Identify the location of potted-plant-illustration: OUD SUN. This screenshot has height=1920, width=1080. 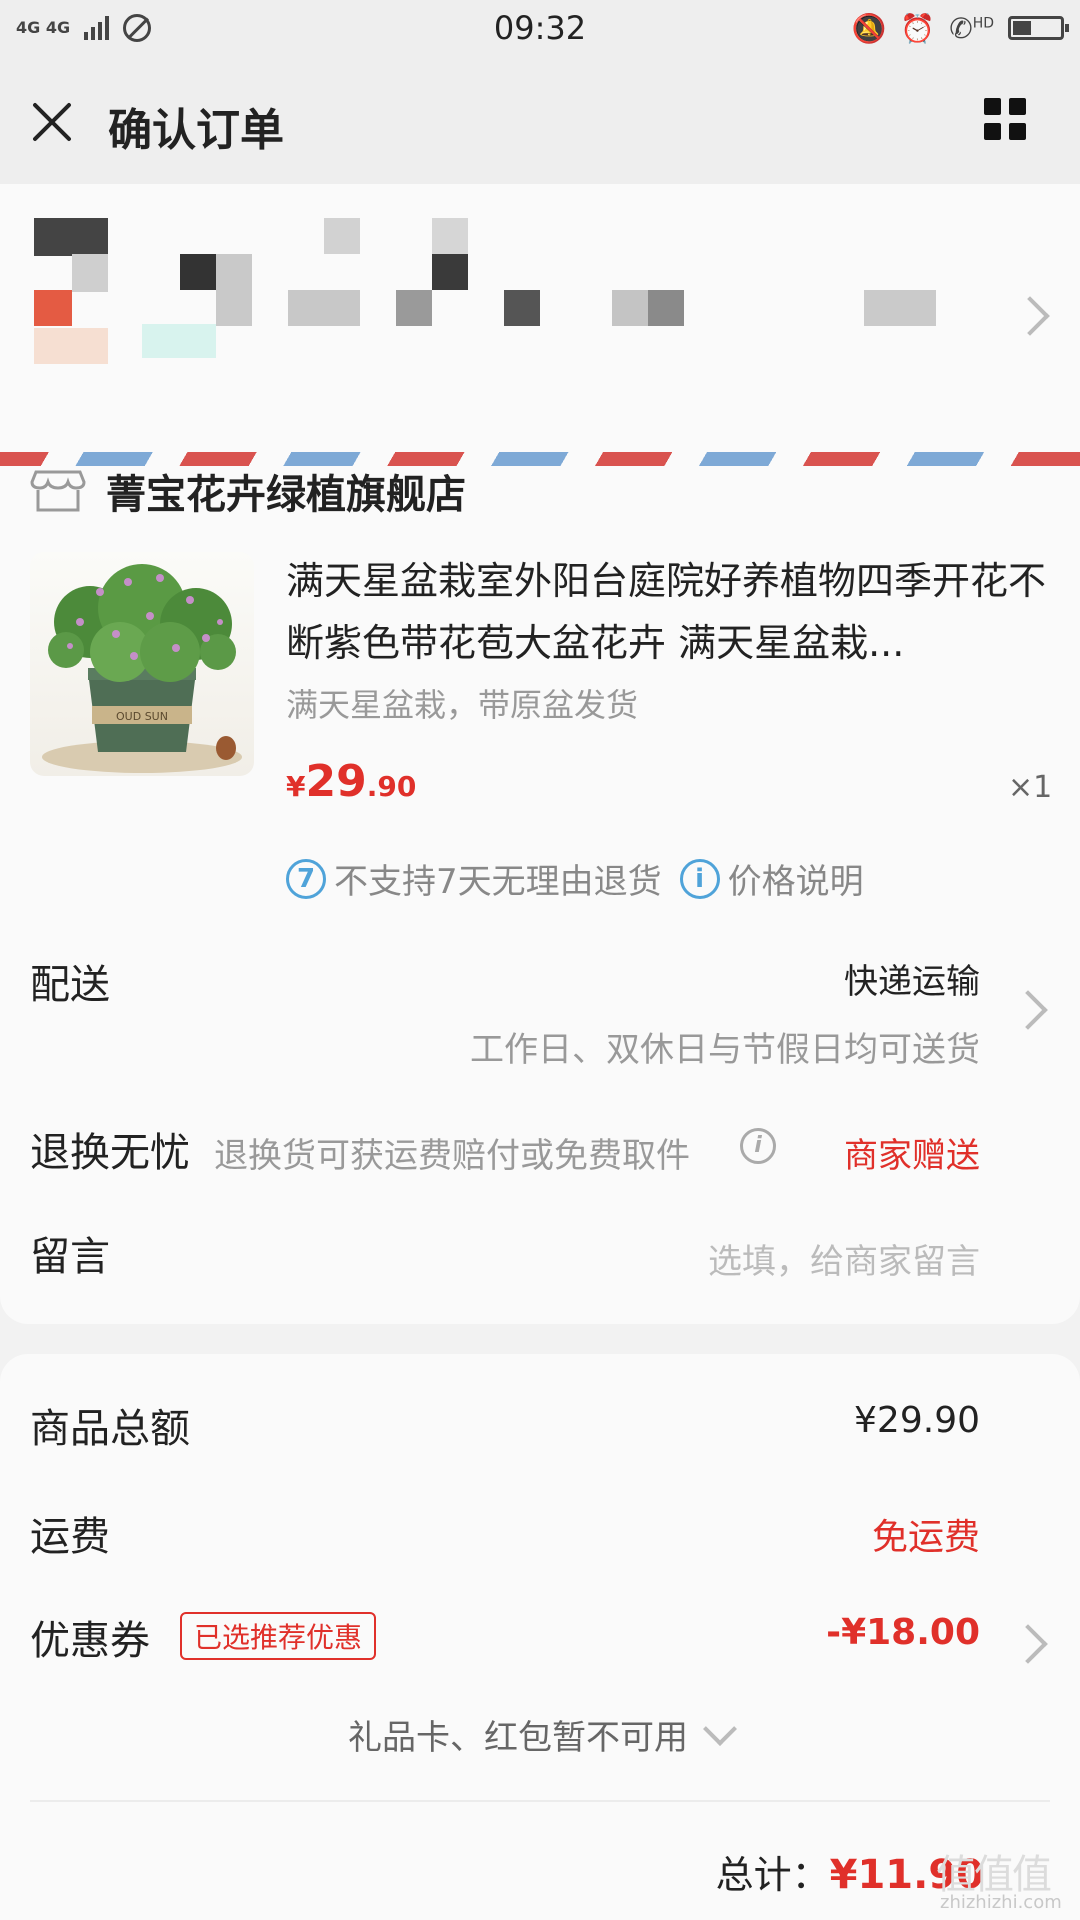
(142, 668).